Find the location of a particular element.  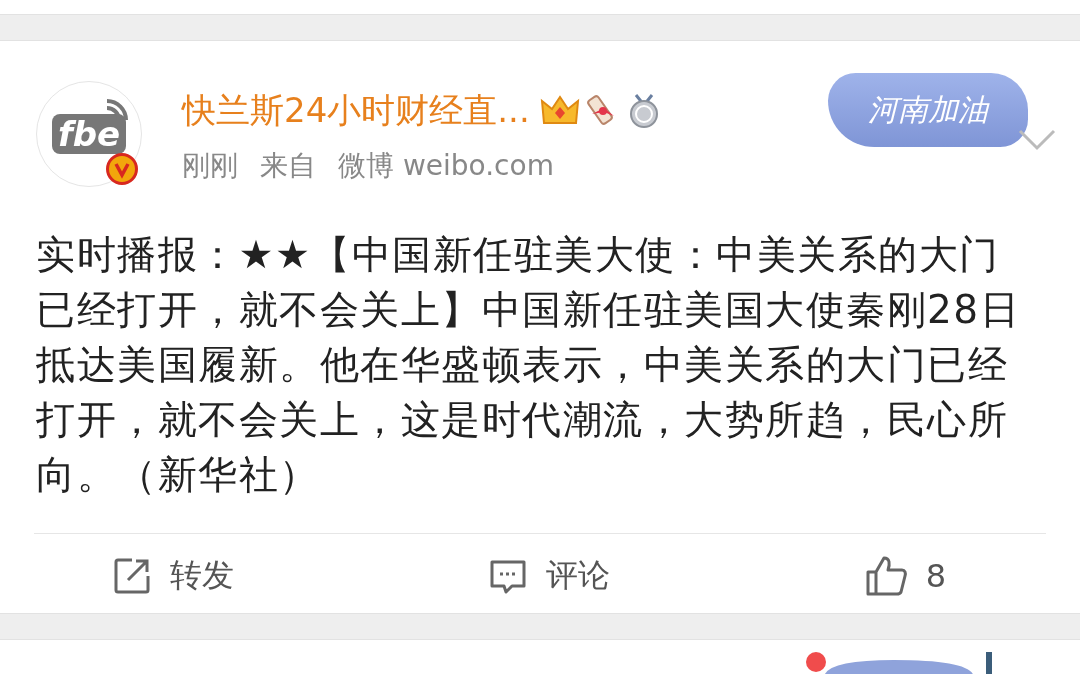

avatar-logo: fbe is located at coordinates (89, 134).